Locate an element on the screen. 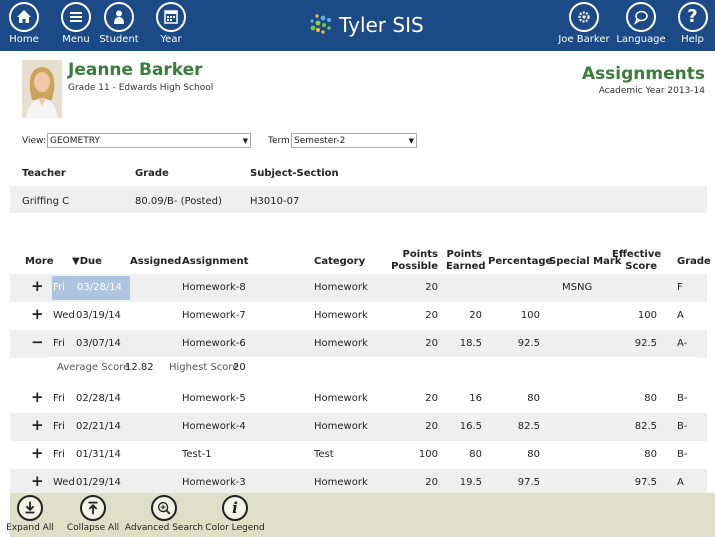 This screenshot has height=537, width=715. section-value: H3010-07 is located at coordinates (275, 201).